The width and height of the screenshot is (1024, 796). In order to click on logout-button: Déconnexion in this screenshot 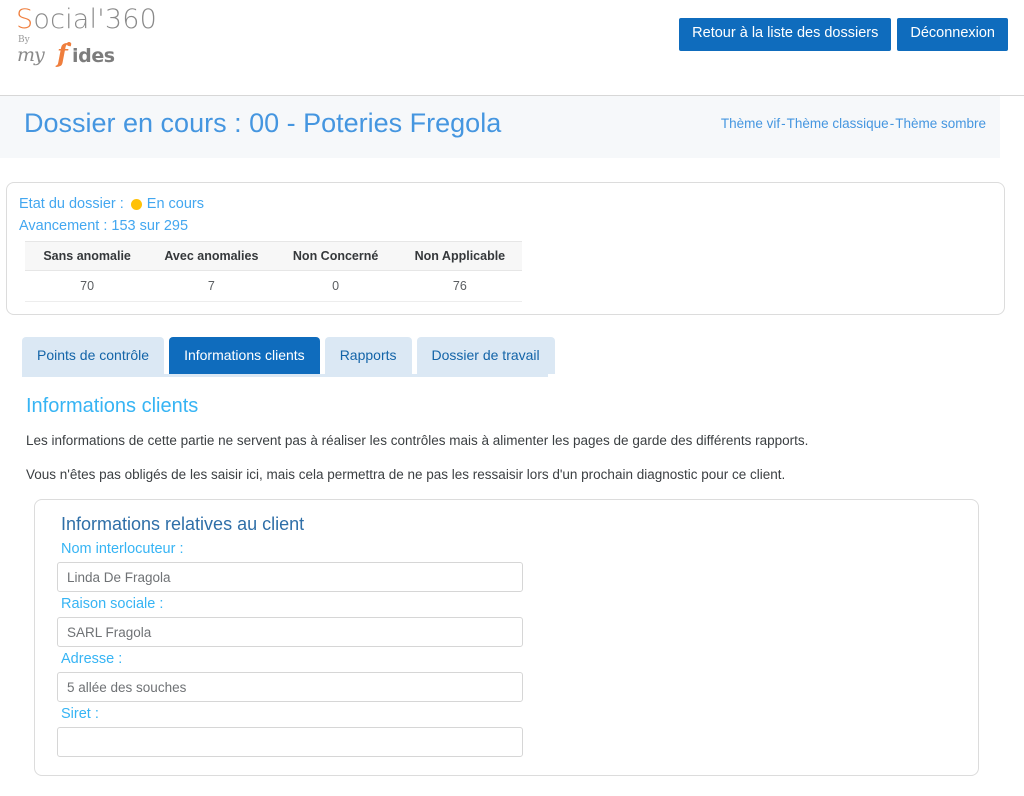, I will do `click(952, 34)`.